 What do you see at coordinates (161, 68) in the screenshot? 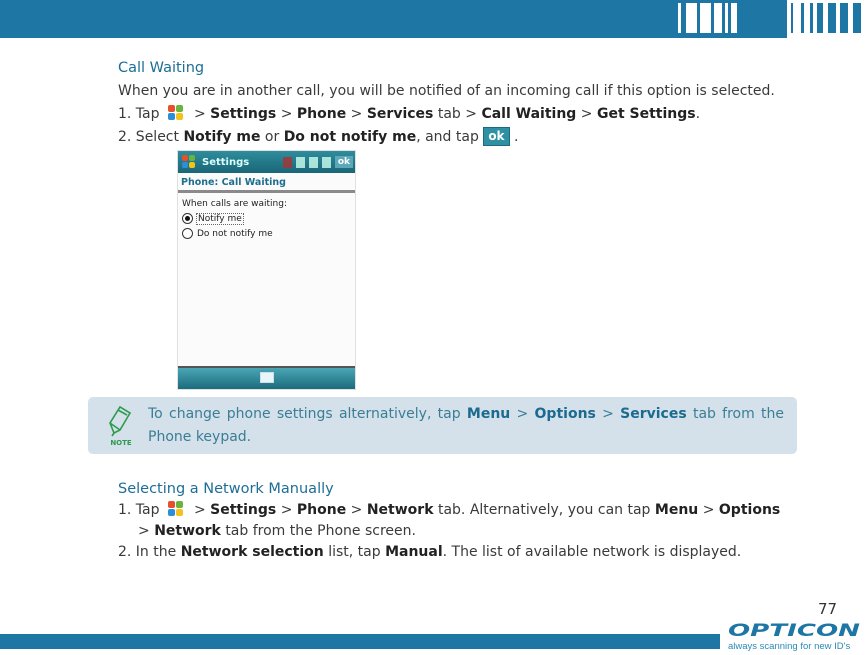
I see `call-waiting-heading: Call Waiting` at bounding box center [161, 68].